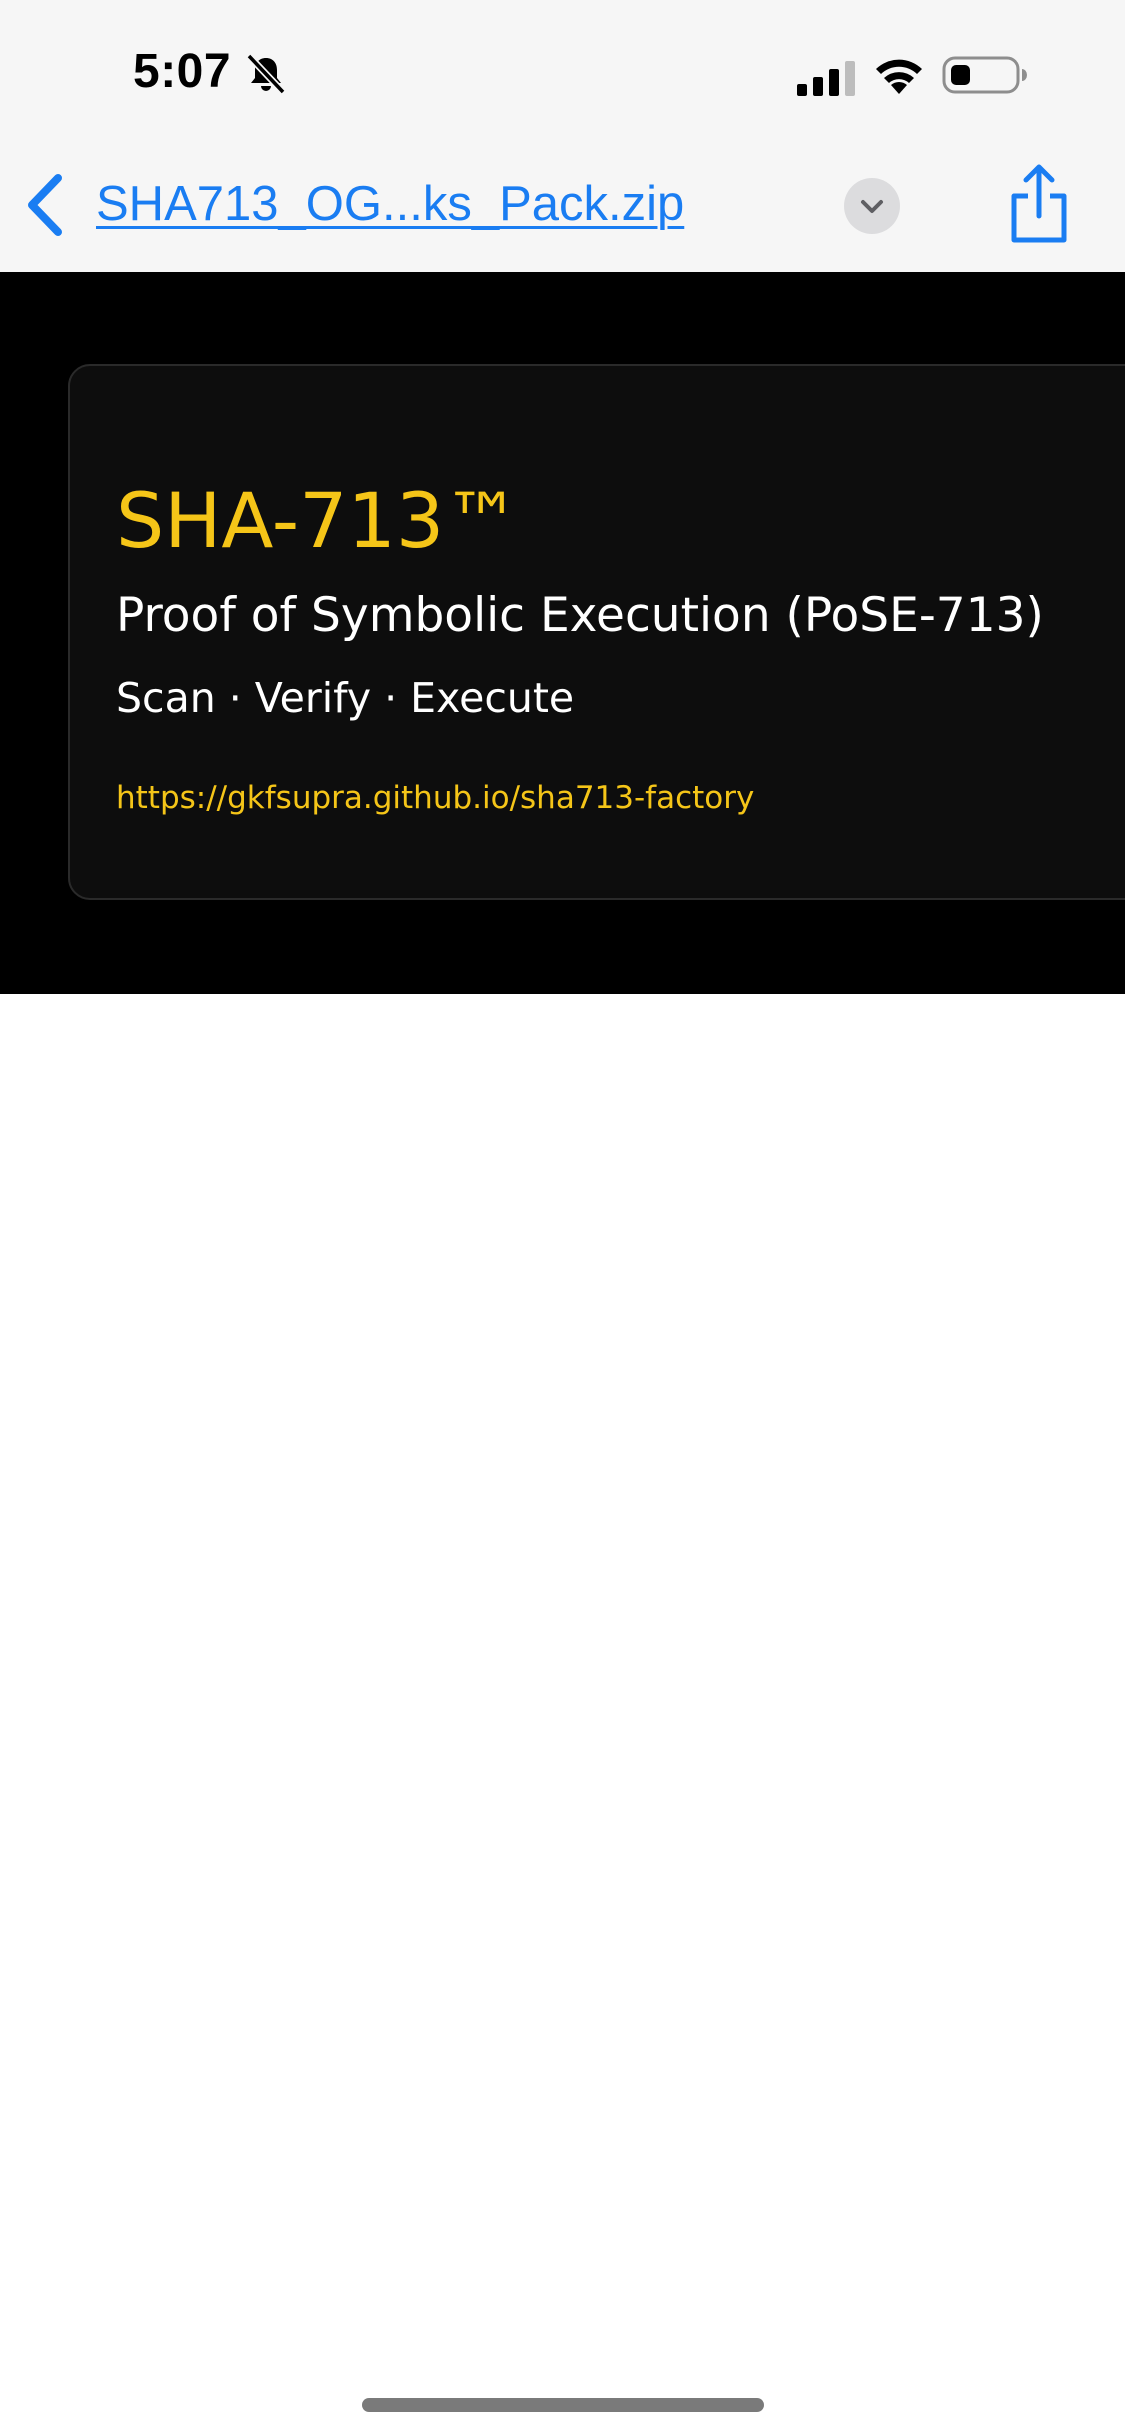 The height and width of the screenshot is (2436, 1125). I want to click on status-time: 5:07, so click(182, 71).